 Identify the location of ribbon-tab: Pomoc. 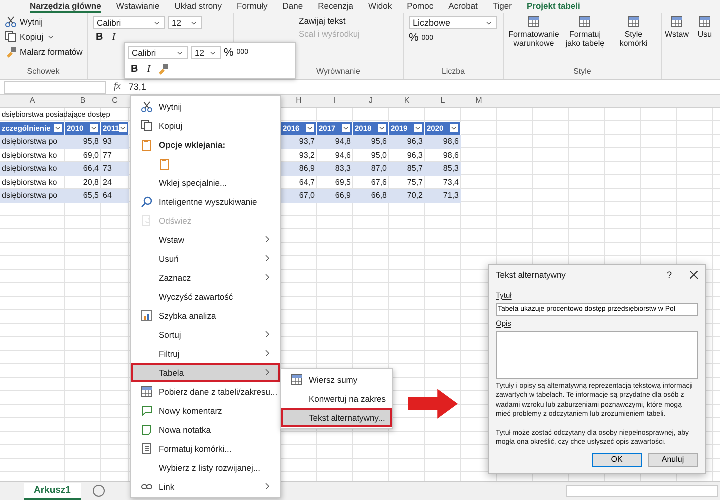
(420, 6).